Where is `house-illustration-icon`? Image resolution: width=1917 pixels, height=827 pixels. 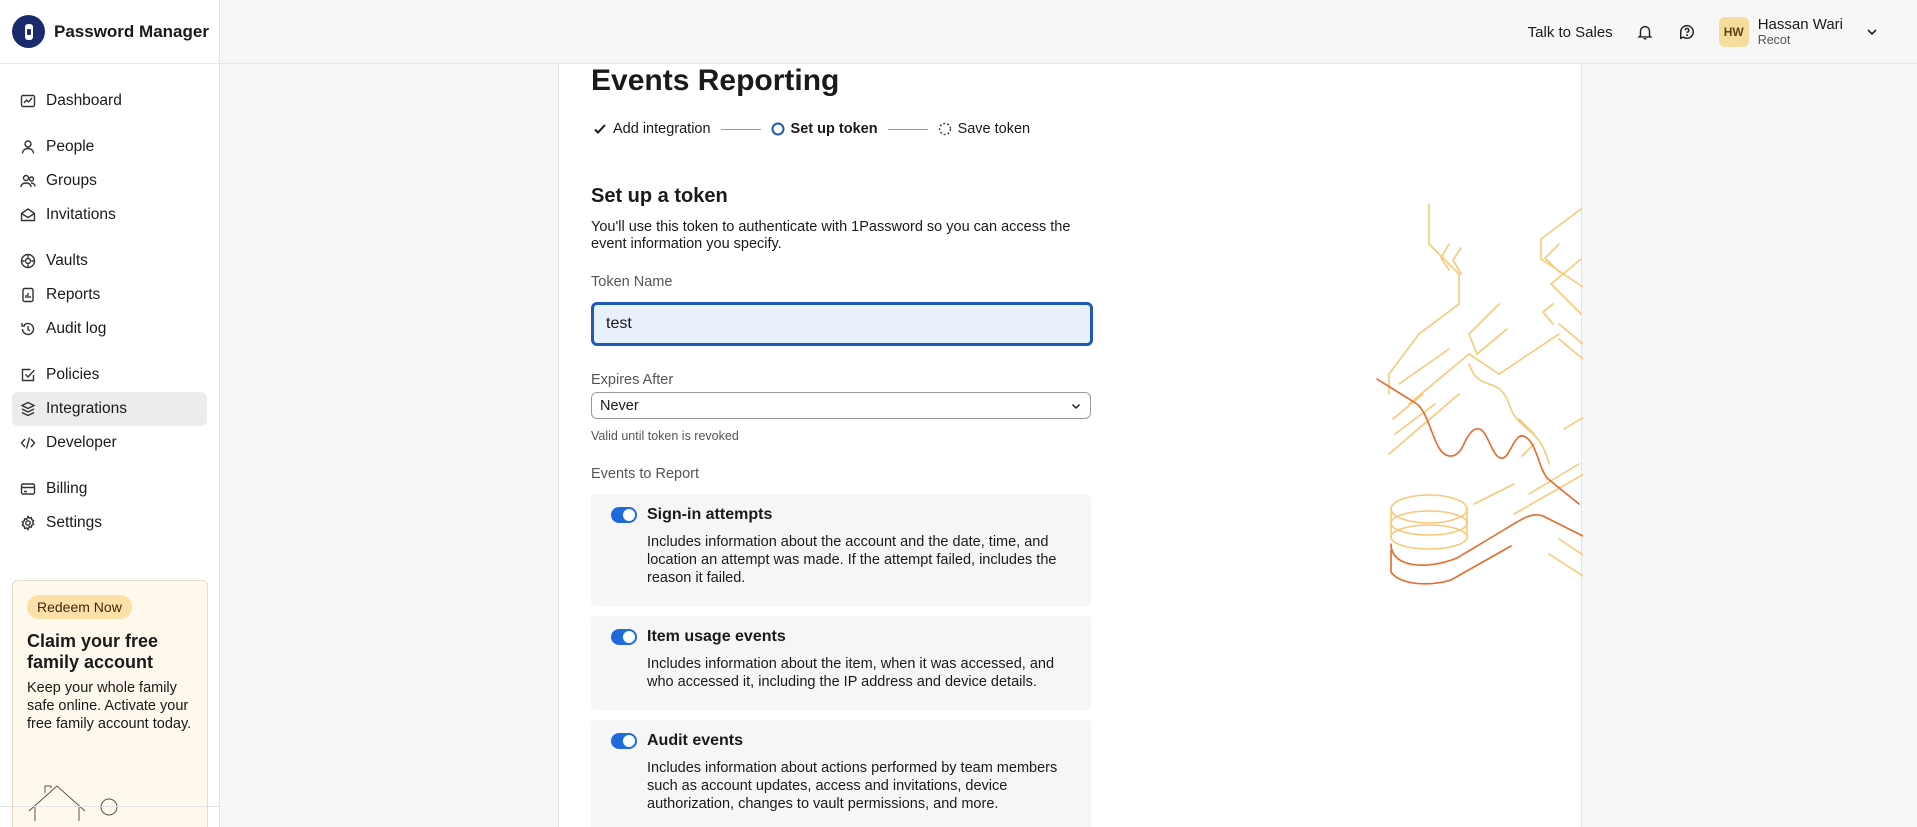 house-illustration-icon is located at coordinates (77, 803).